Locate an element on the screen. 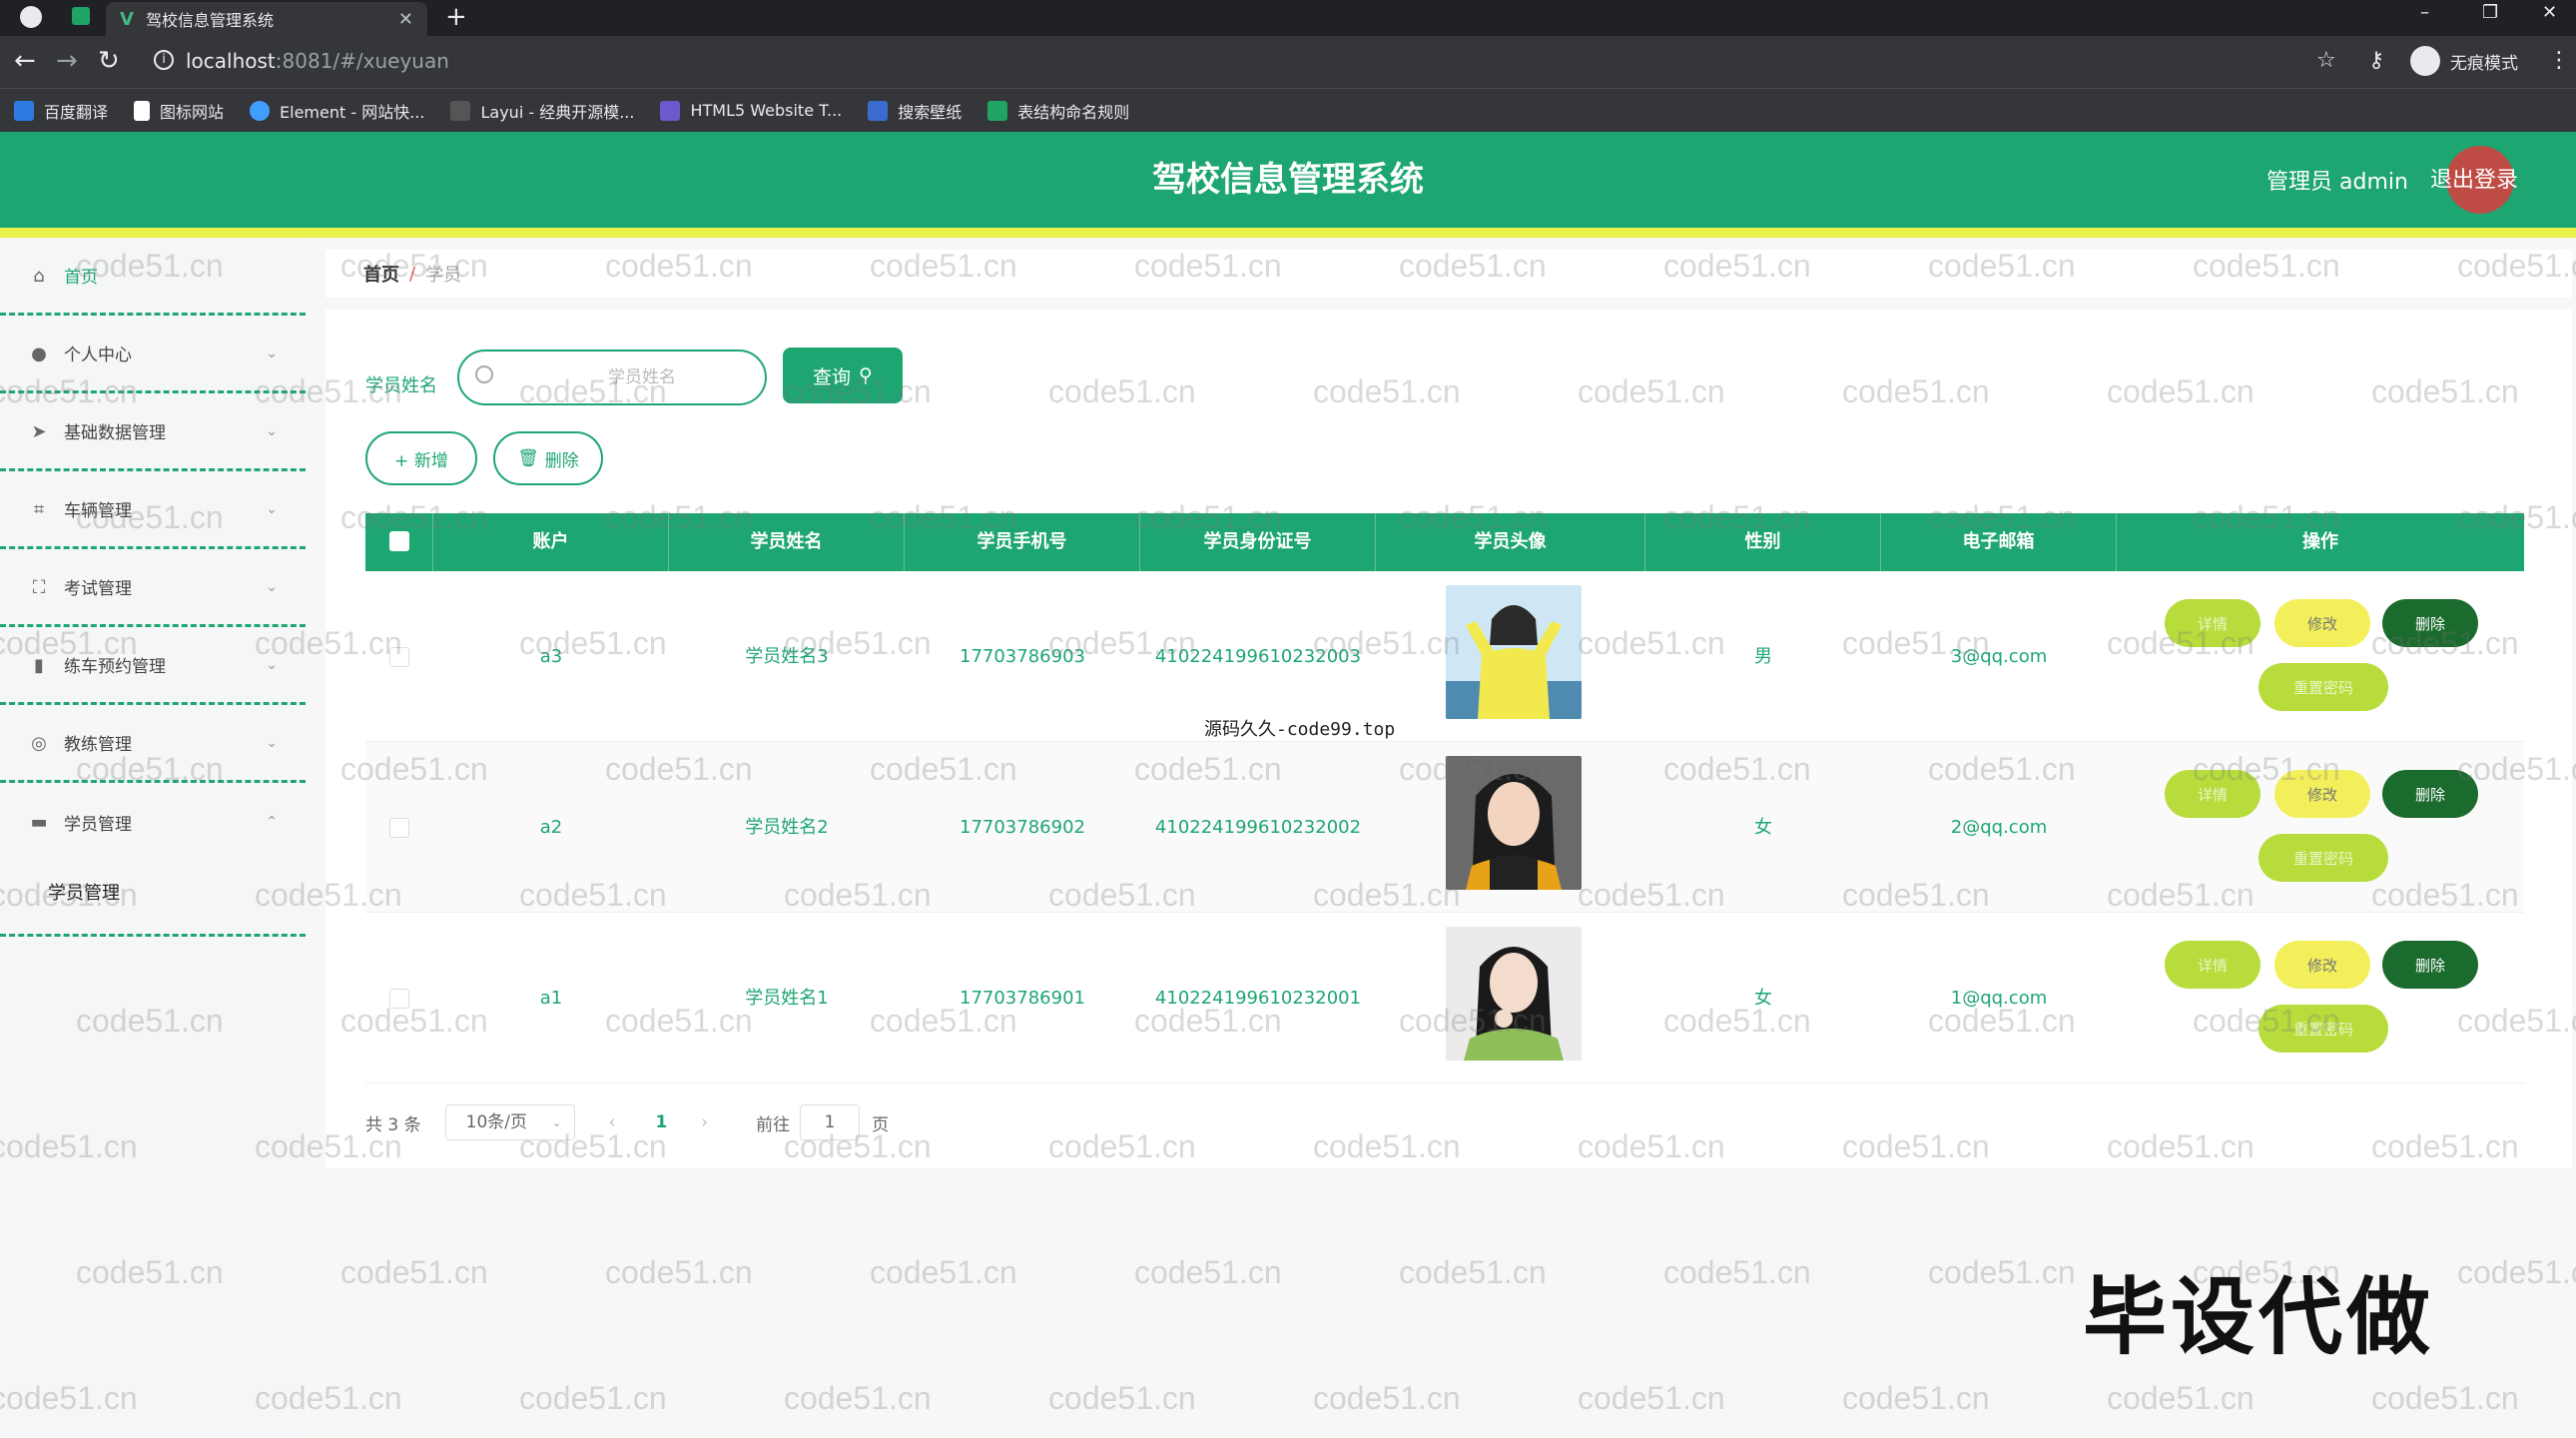  html5-icon is located at coordinates (670, 110).